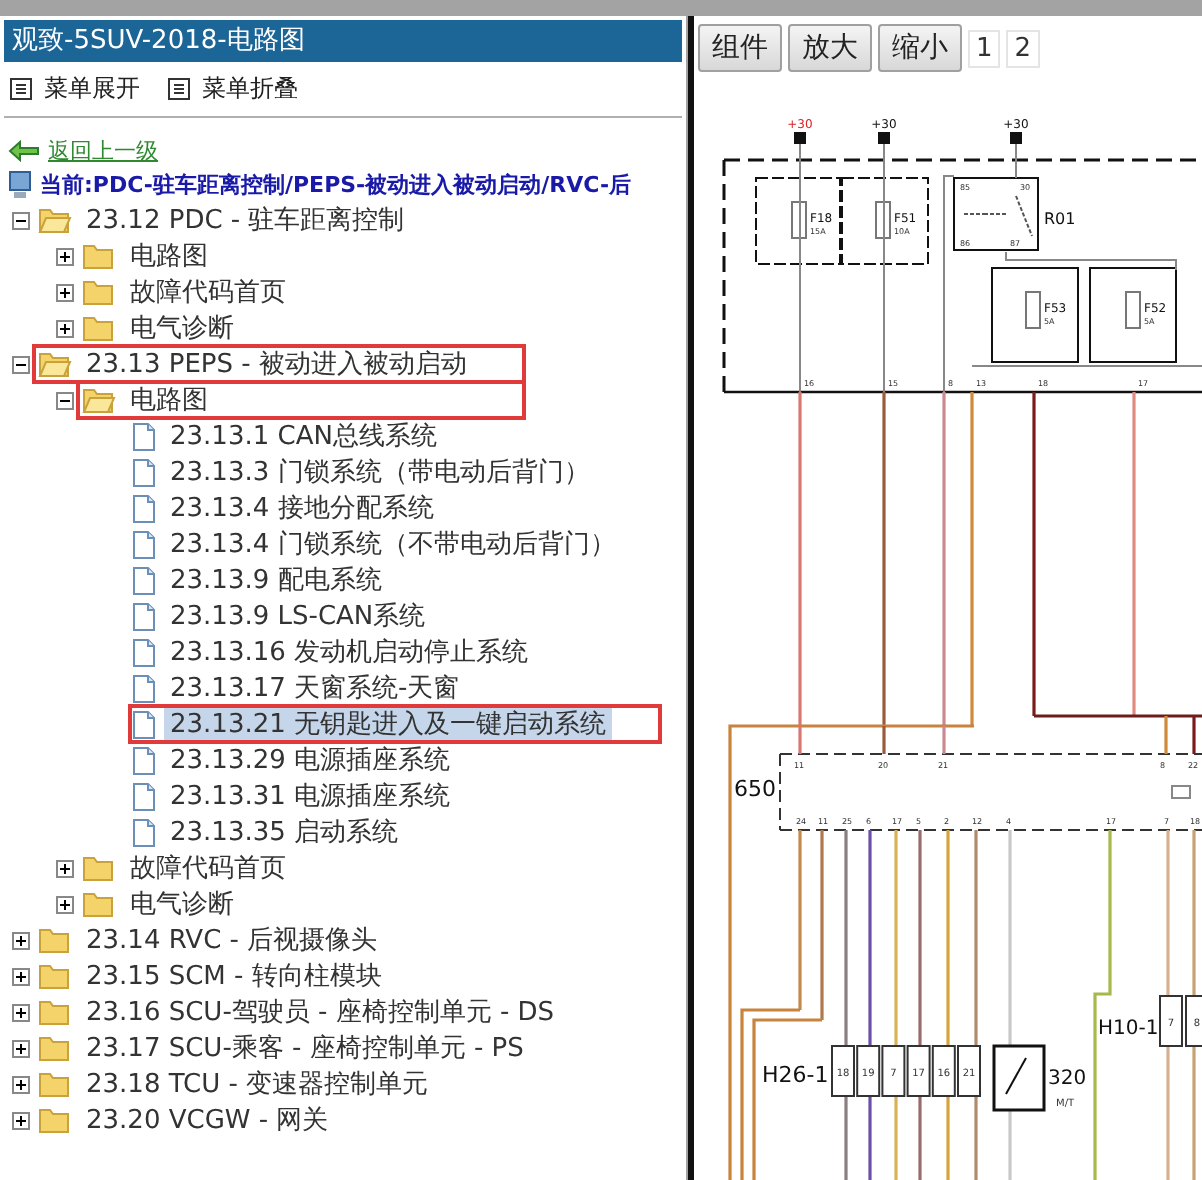 Image resolution: width=1202 pixels, height=1180 pixels. Describe the element at coordinates (233, 89) in the screenshot. I see `menu-link: 菜单折叠` at that location.